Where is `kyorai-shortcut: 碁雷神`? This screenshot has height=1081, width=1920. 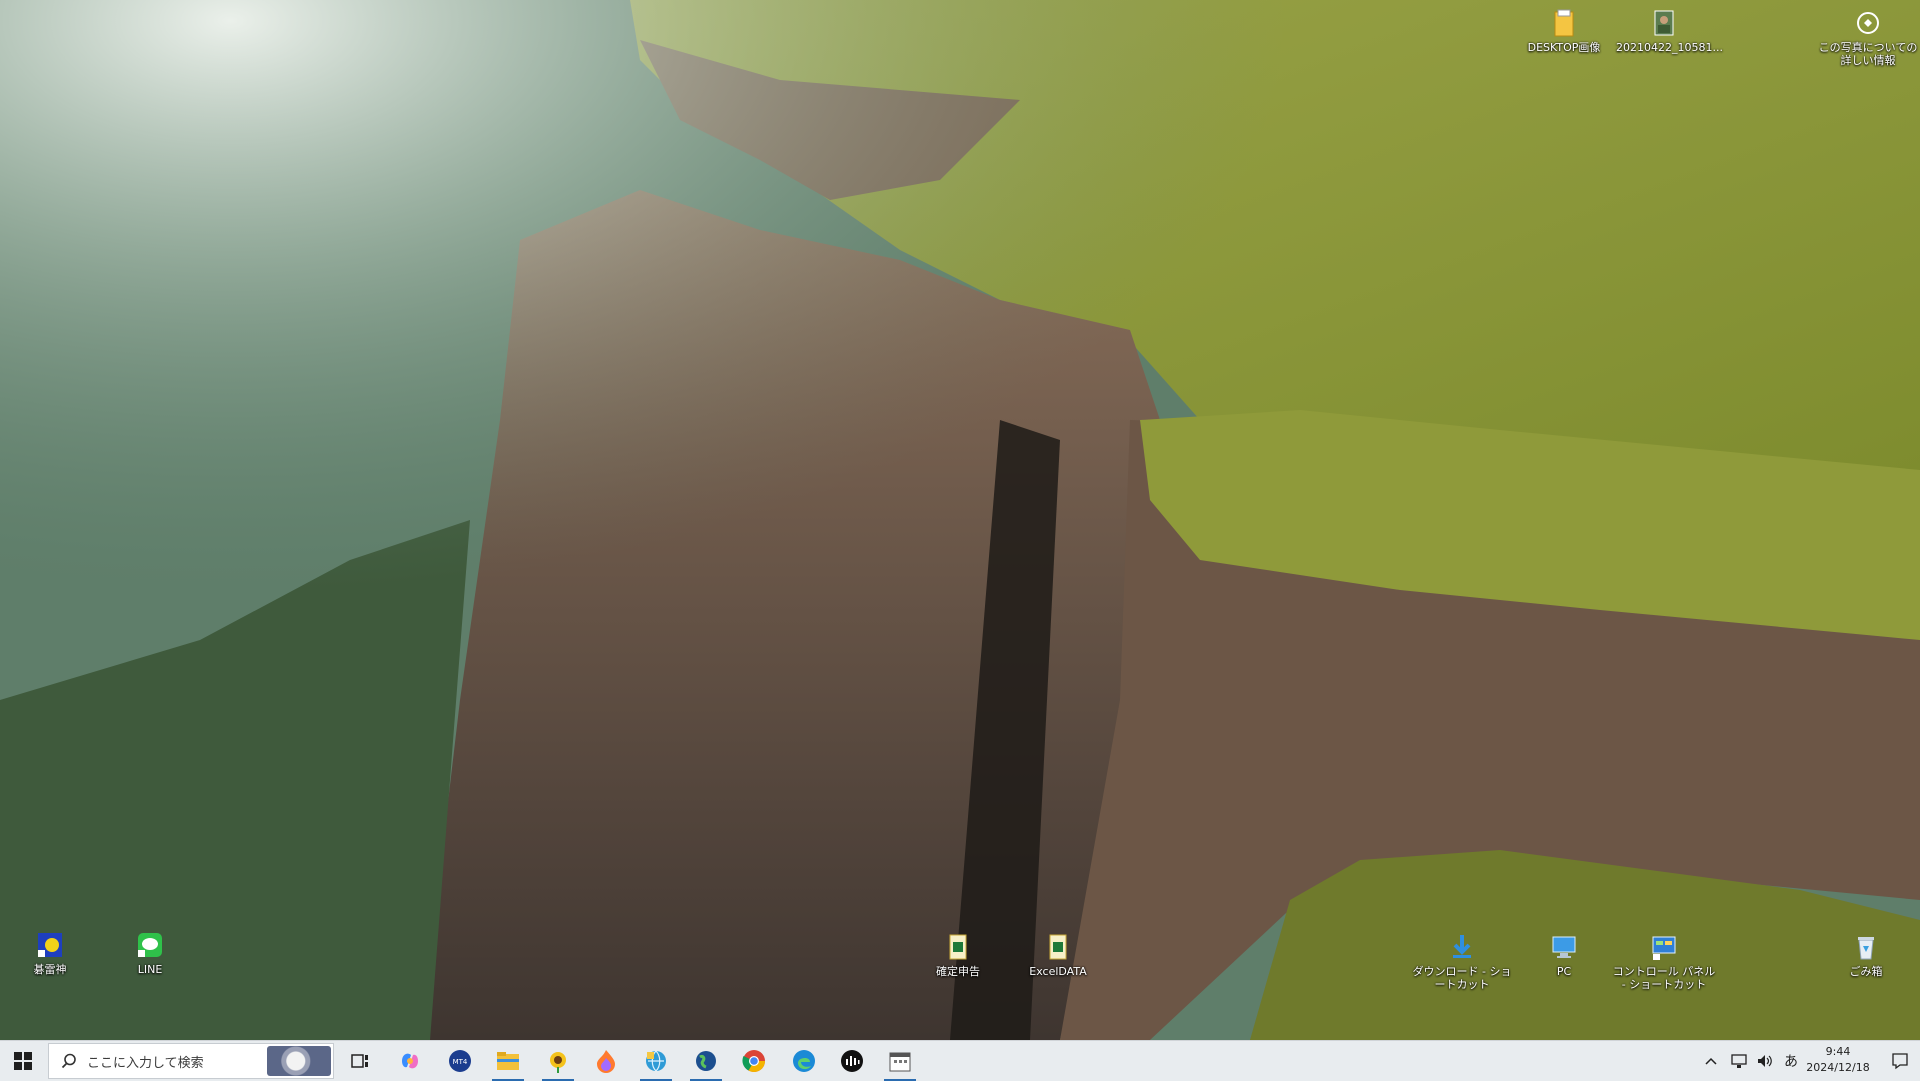
kyorai-shortcut: 碁雷神 is located at coordinates (50, 953).